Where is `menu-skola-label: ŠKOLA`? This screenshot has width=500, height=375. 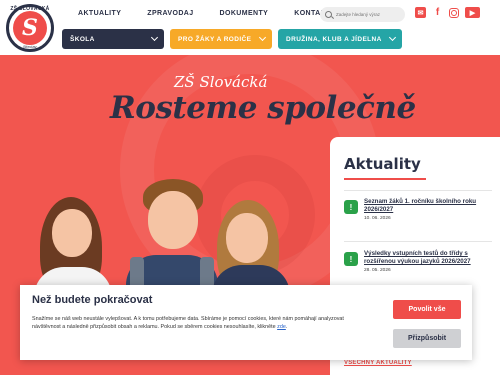
menu-skola-label: ŠKOLA is located at coordinates (82, 39).